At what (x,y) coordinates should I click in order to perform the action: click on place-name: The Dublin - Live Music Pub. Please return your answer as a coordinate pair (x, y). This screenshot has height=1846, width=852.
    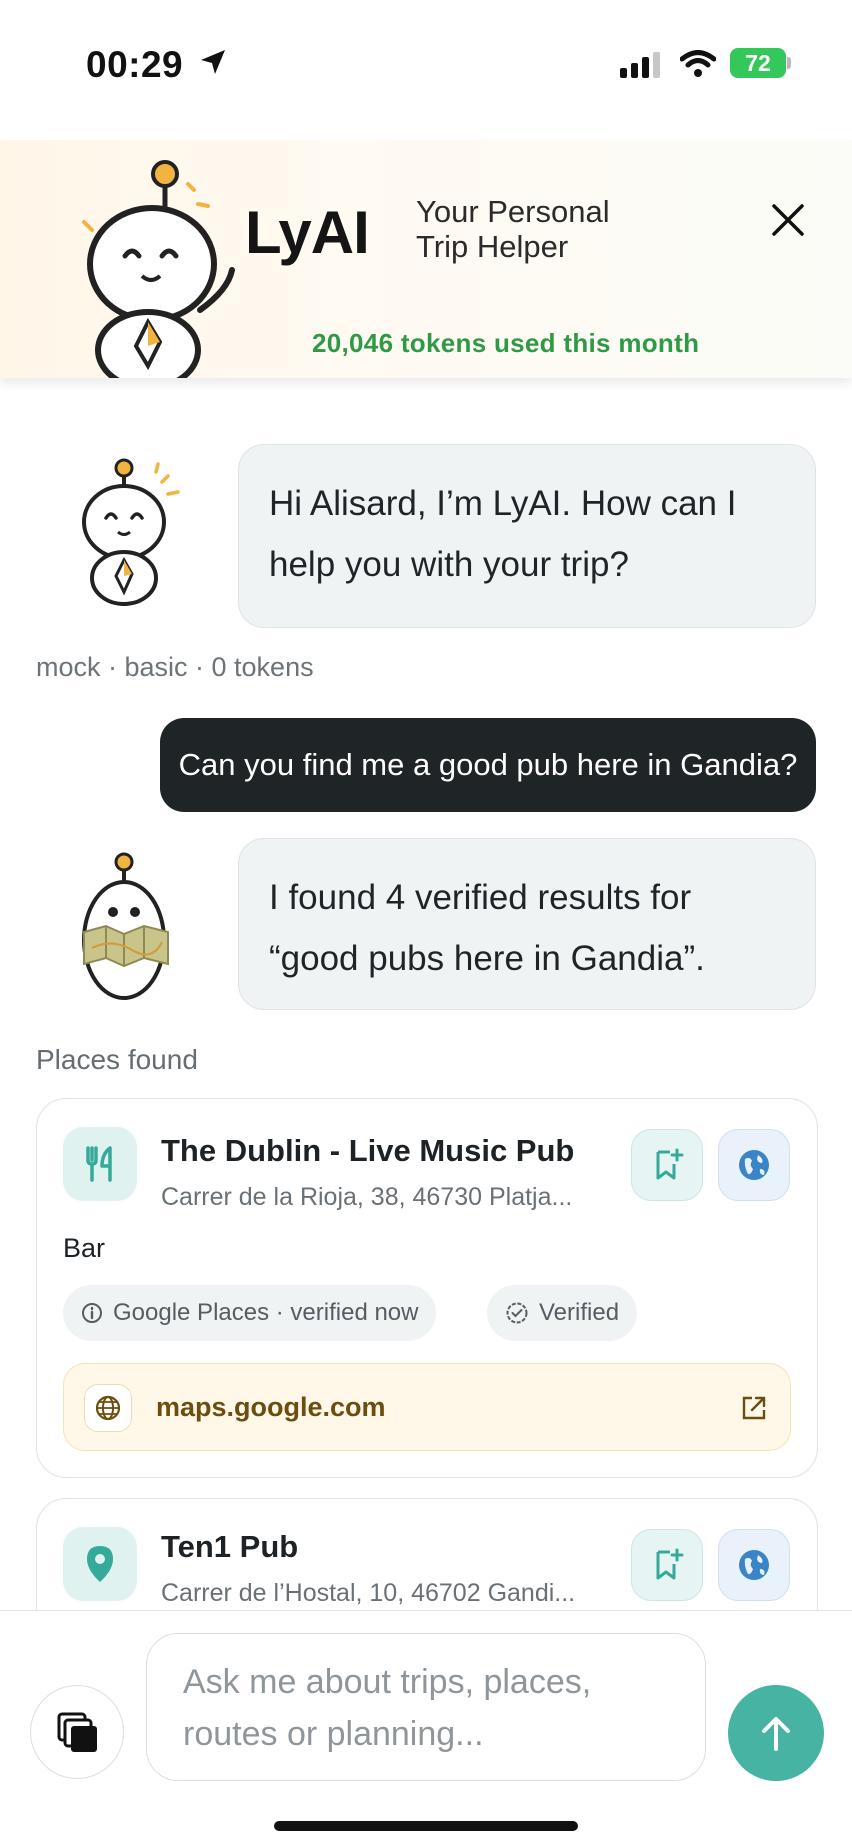
    Looking at the image, I should click on (368, 1150).